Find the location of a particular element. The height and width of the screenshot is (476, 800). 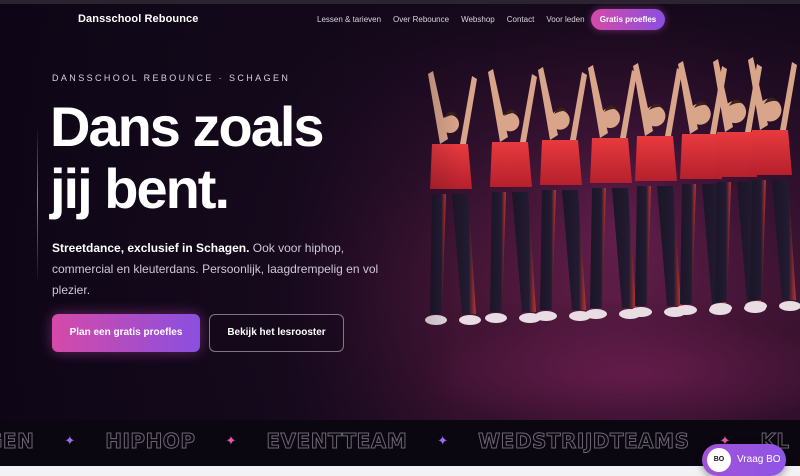

accent-line is located at coordinates (37, 205).